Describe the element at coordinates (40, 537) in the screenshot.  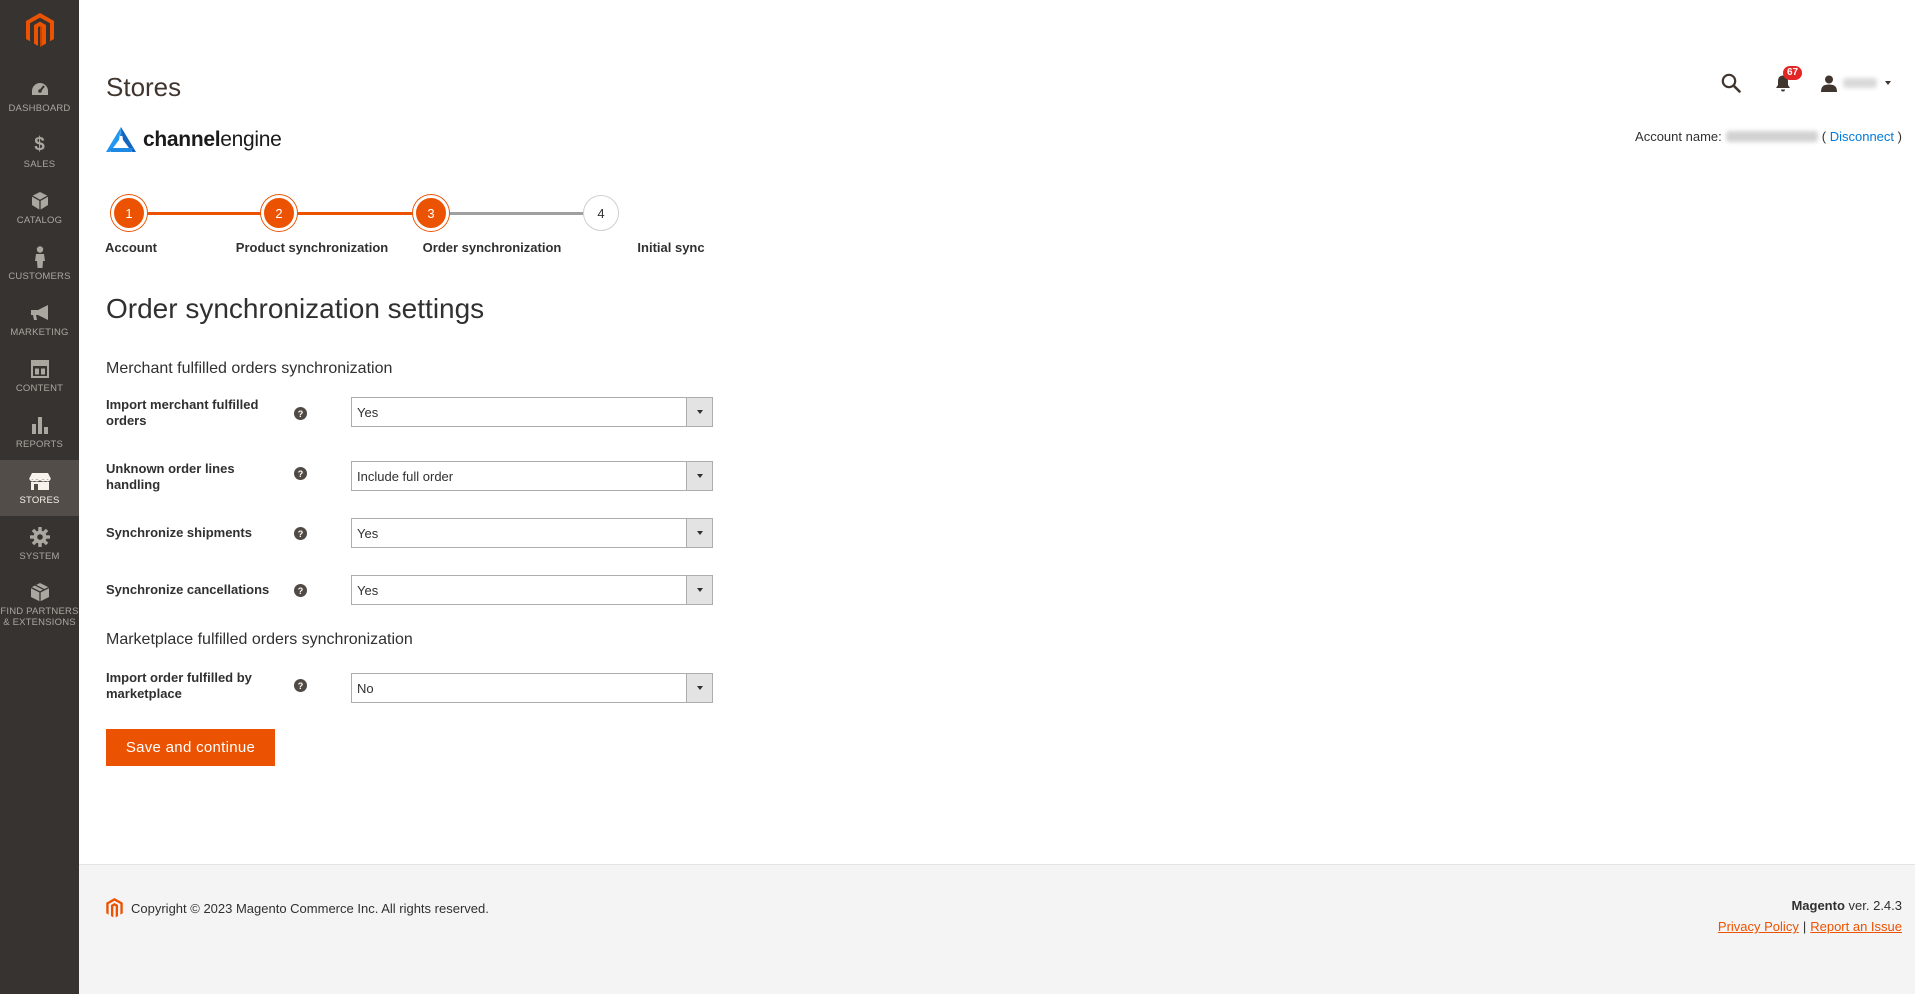
I see `gear-icon` at that location.